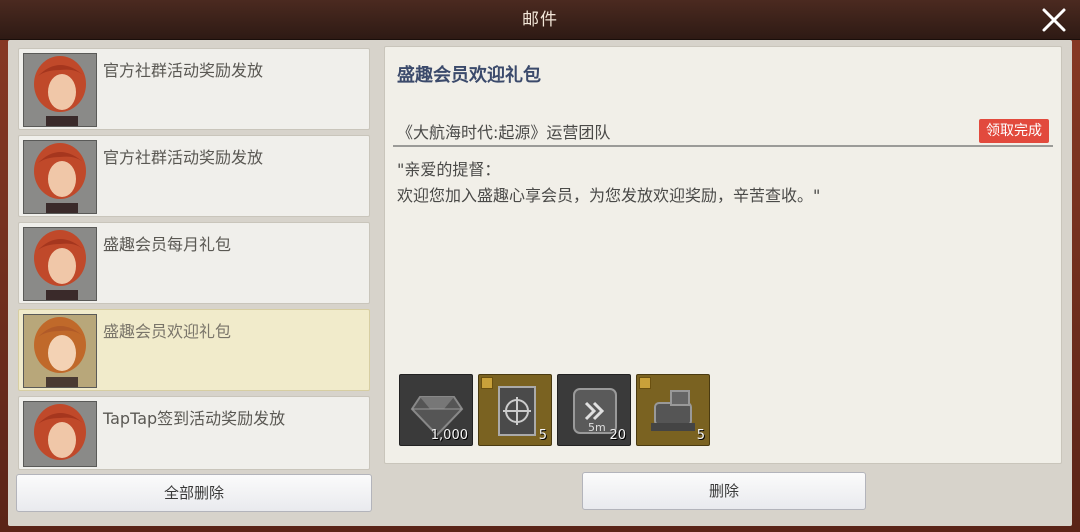 Image resolution: width=1080 pixels, height=532 pixels. What do you see at coordinates (194, 418) in the screenshot?
I see `mail-subject: TapTap签到活动奖励发放` at bounding box center [194, 418].